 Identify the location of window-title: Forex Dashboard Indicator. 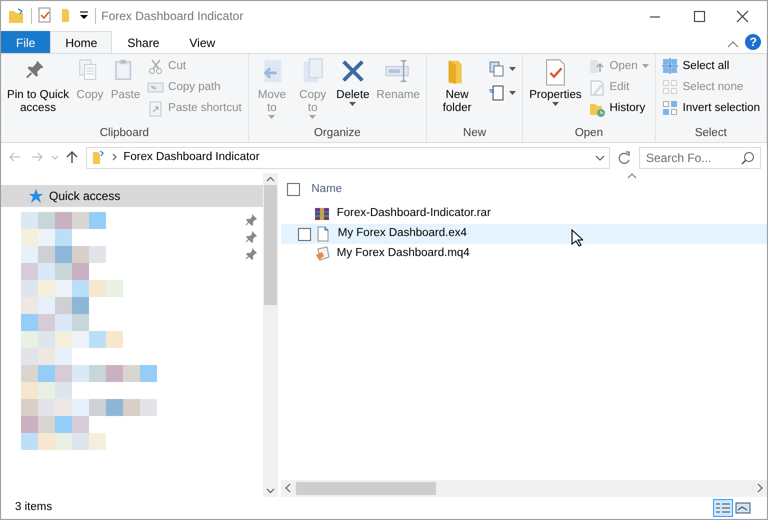
(172, 16).